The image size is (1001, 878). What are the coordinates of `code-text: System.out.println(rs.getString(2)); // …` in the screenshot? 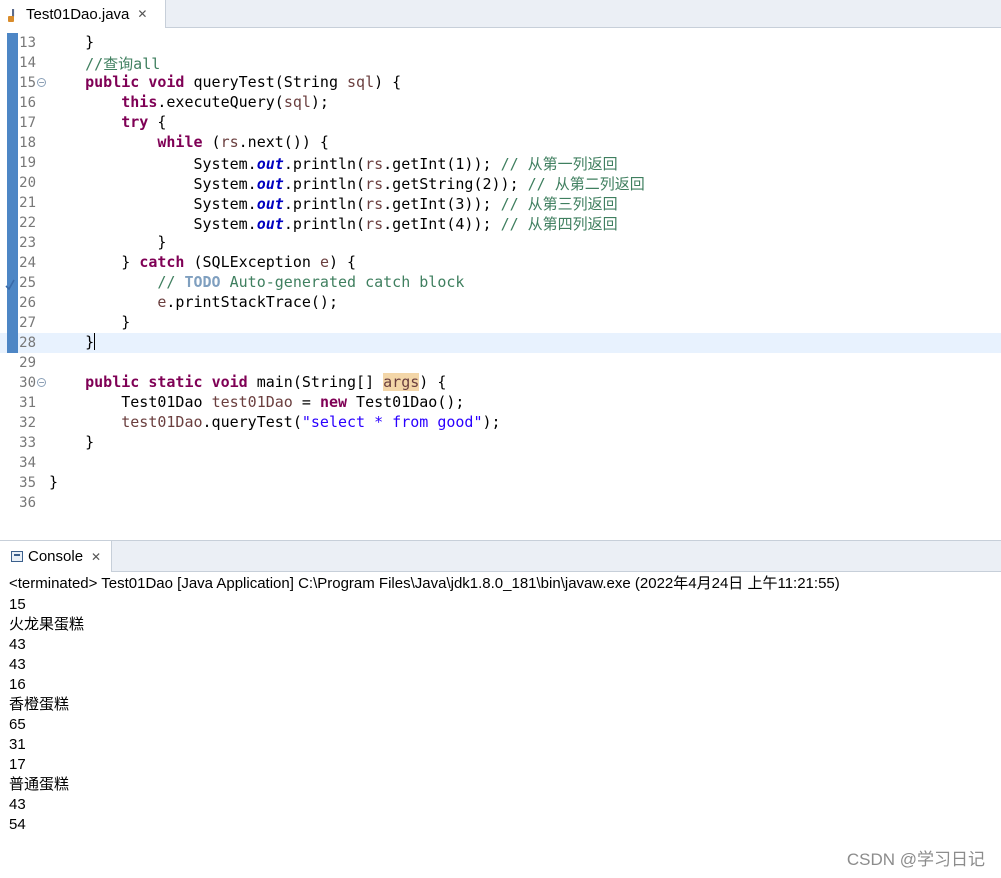 It's located at (347, 184).